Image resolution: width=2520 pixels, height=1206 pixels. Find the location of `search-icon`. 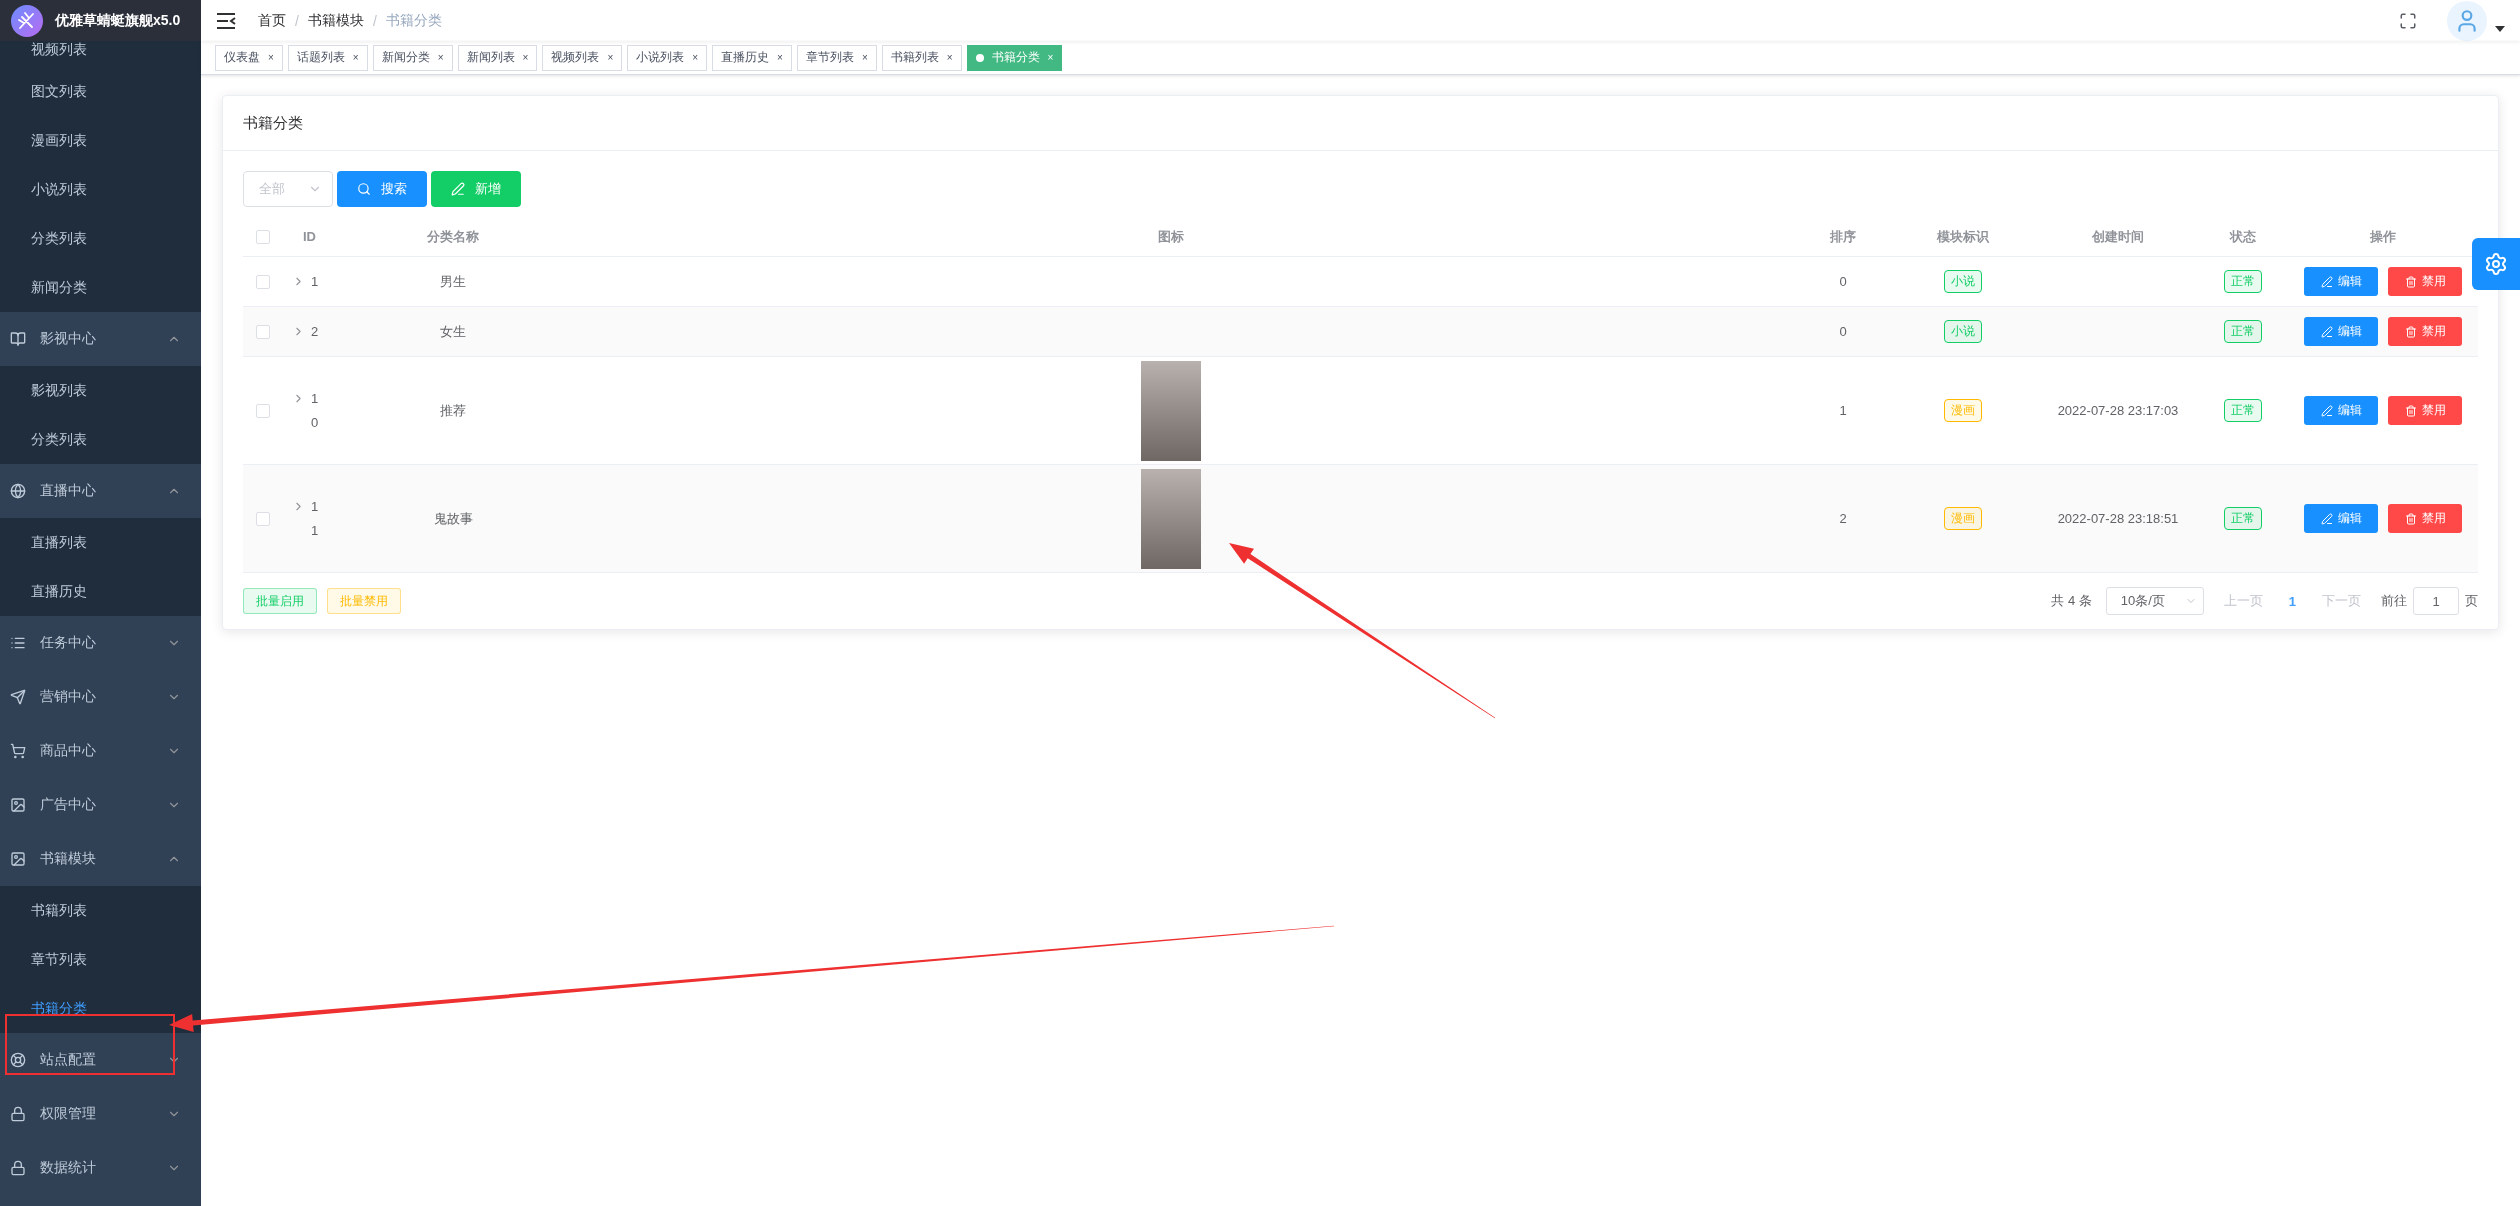

search-icon is located at coordinates (364, 189).